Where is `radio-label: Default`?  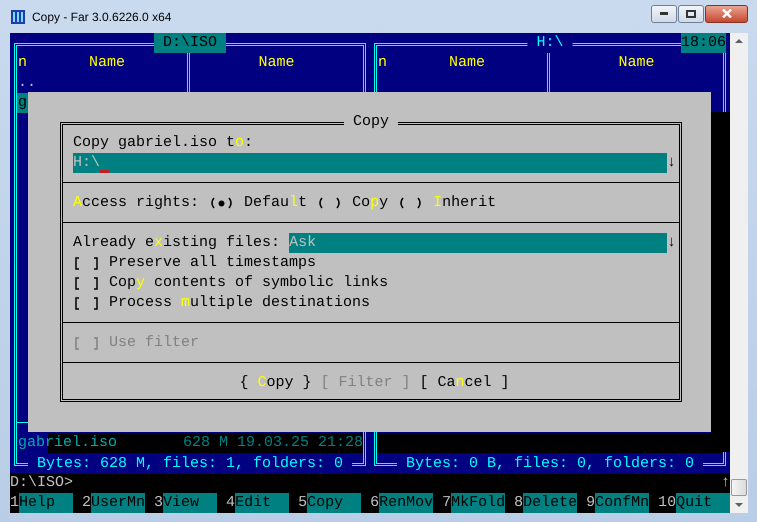
radio-label: Default is located at coordinates (276, 203).